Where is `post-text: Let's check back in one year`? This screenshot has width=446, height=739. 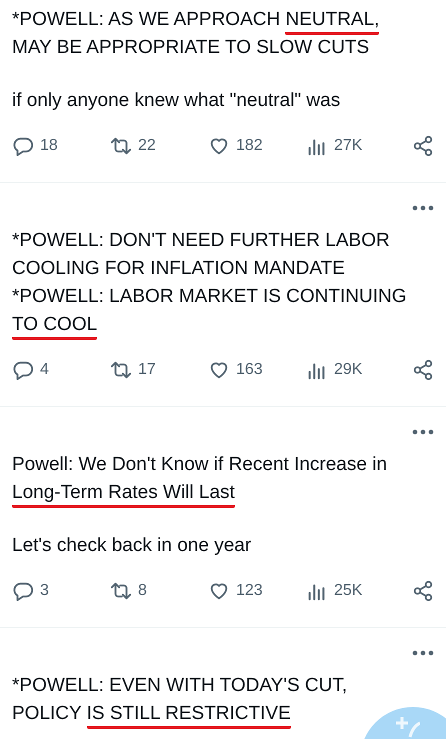
post-text: Let's check back in one year is located at coordinates (132, 546).